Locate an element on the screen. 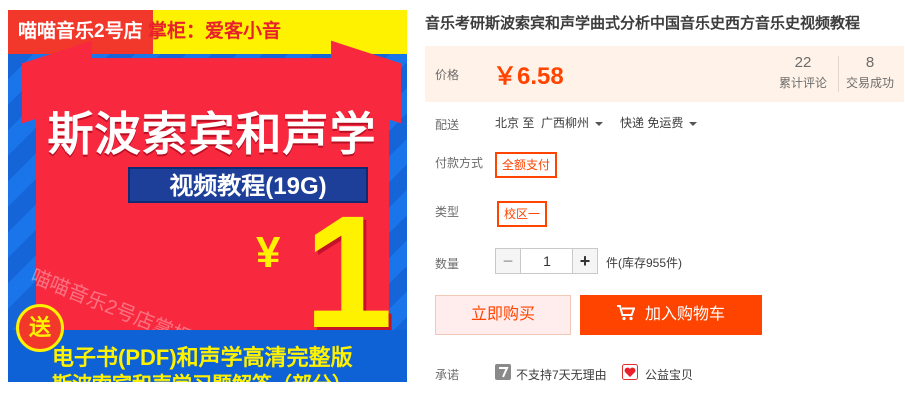 The width and height of the screenshot is (905, 404). add-to-cart-button: 加入购物车 is located at coordinates (671, 315).